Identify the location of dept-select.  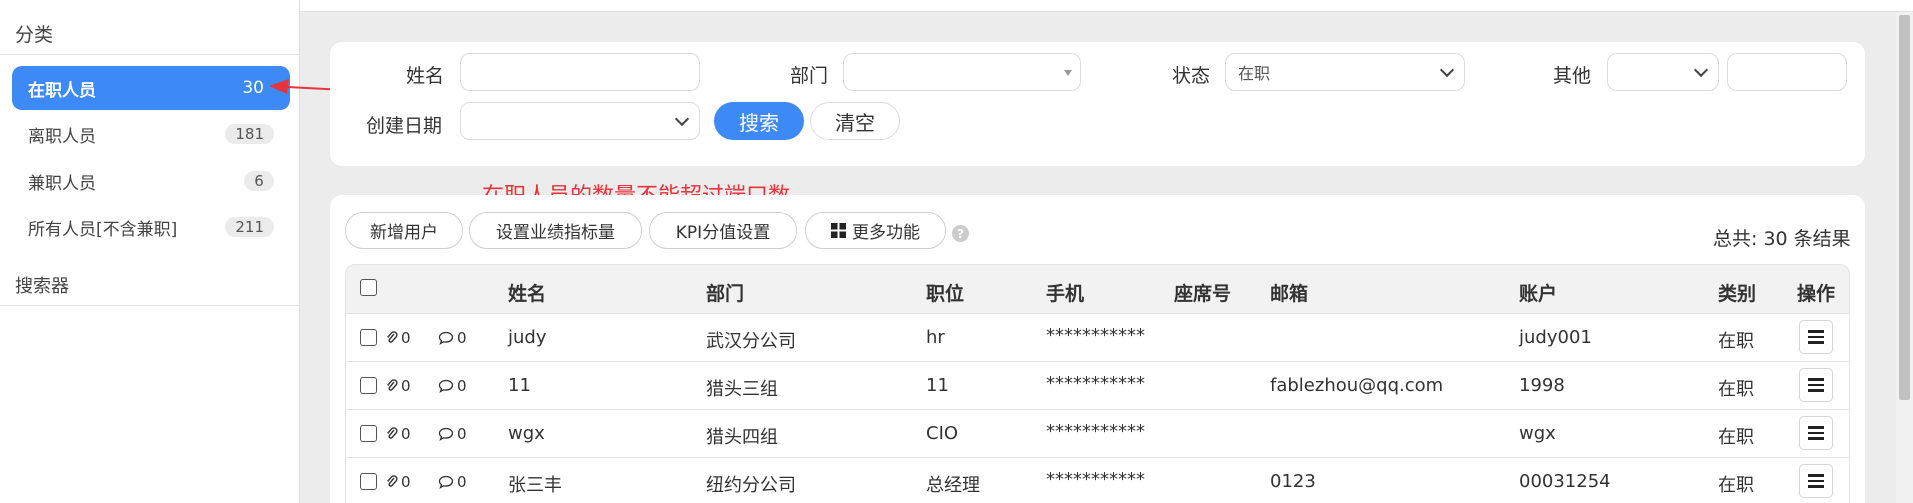
(962, 72).